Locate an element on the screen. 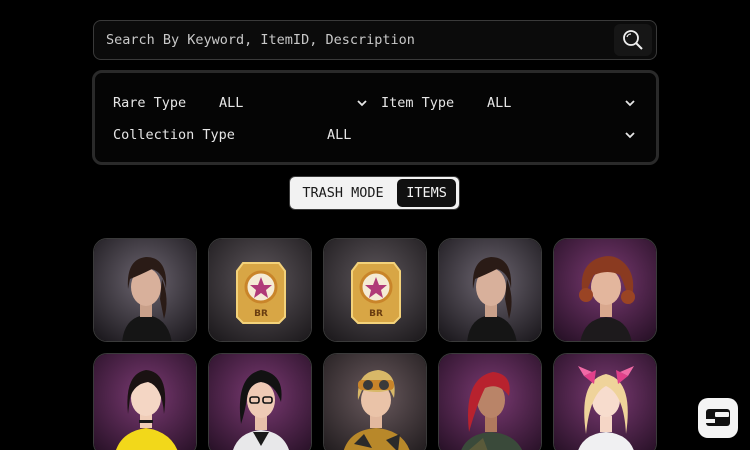 This screenshot has width=750, height=450. female-pink-bow-avatar-icon is located at coordinates (605, 402).